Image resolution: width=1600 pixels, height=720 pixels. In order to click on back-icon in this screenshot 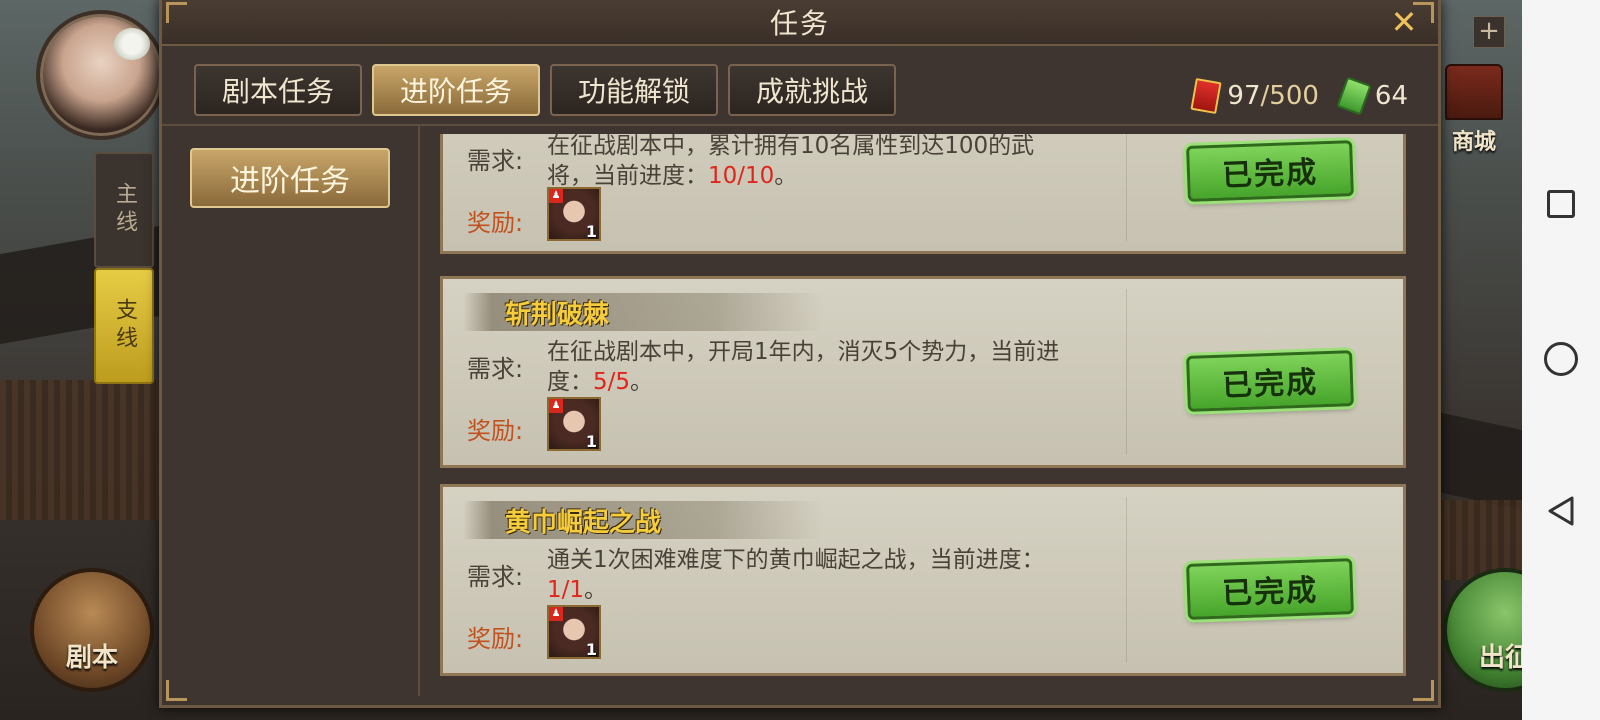, I will do `click(1561, 511)`.